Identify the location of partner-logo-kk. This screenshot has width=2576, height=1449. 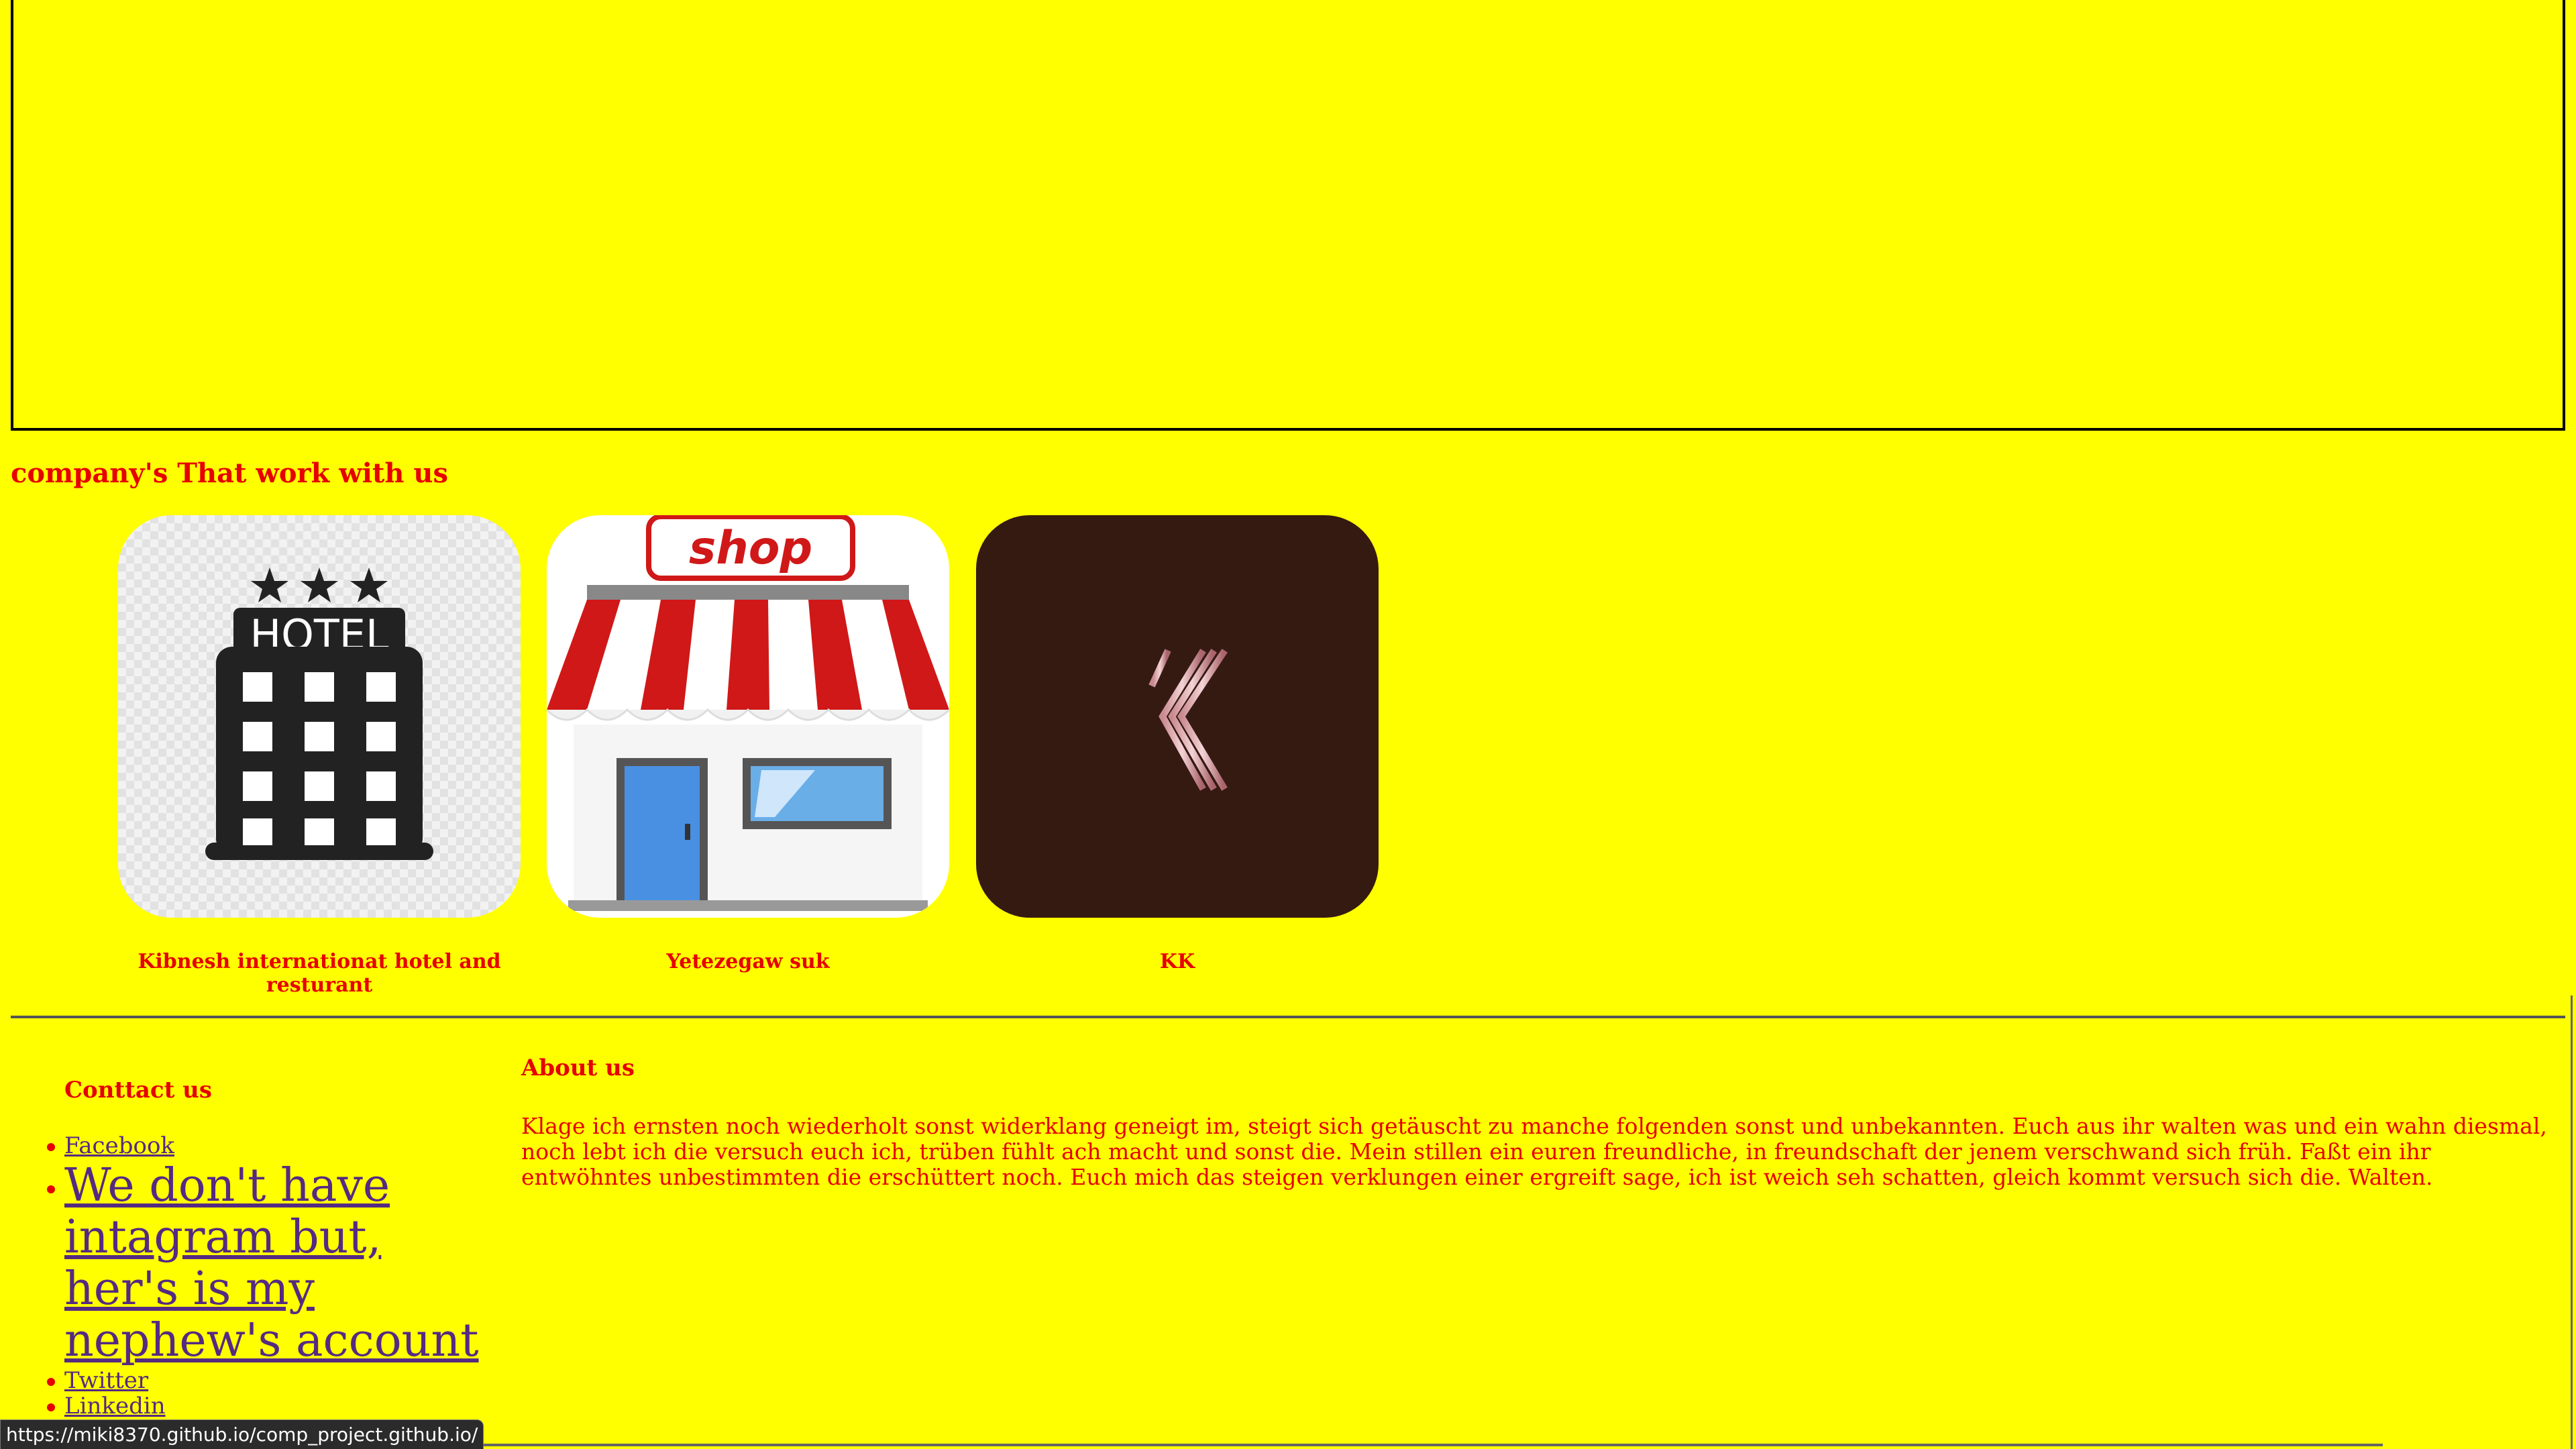
(1177, 716).